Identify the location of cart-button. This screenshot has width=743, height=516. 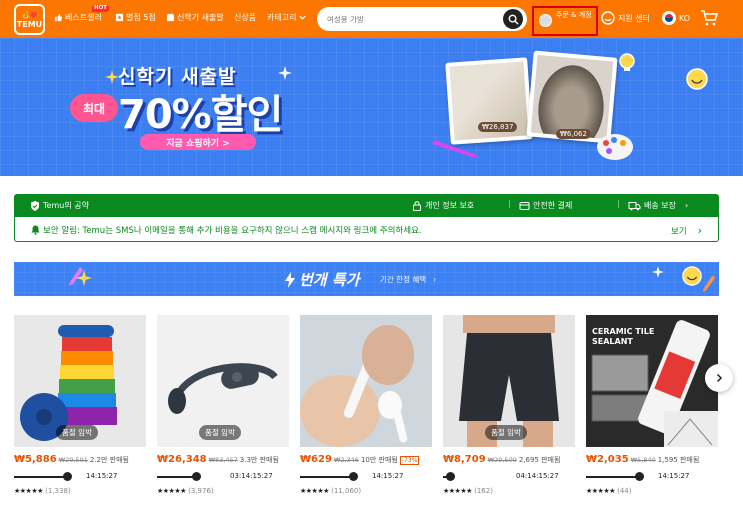
(709, 18).